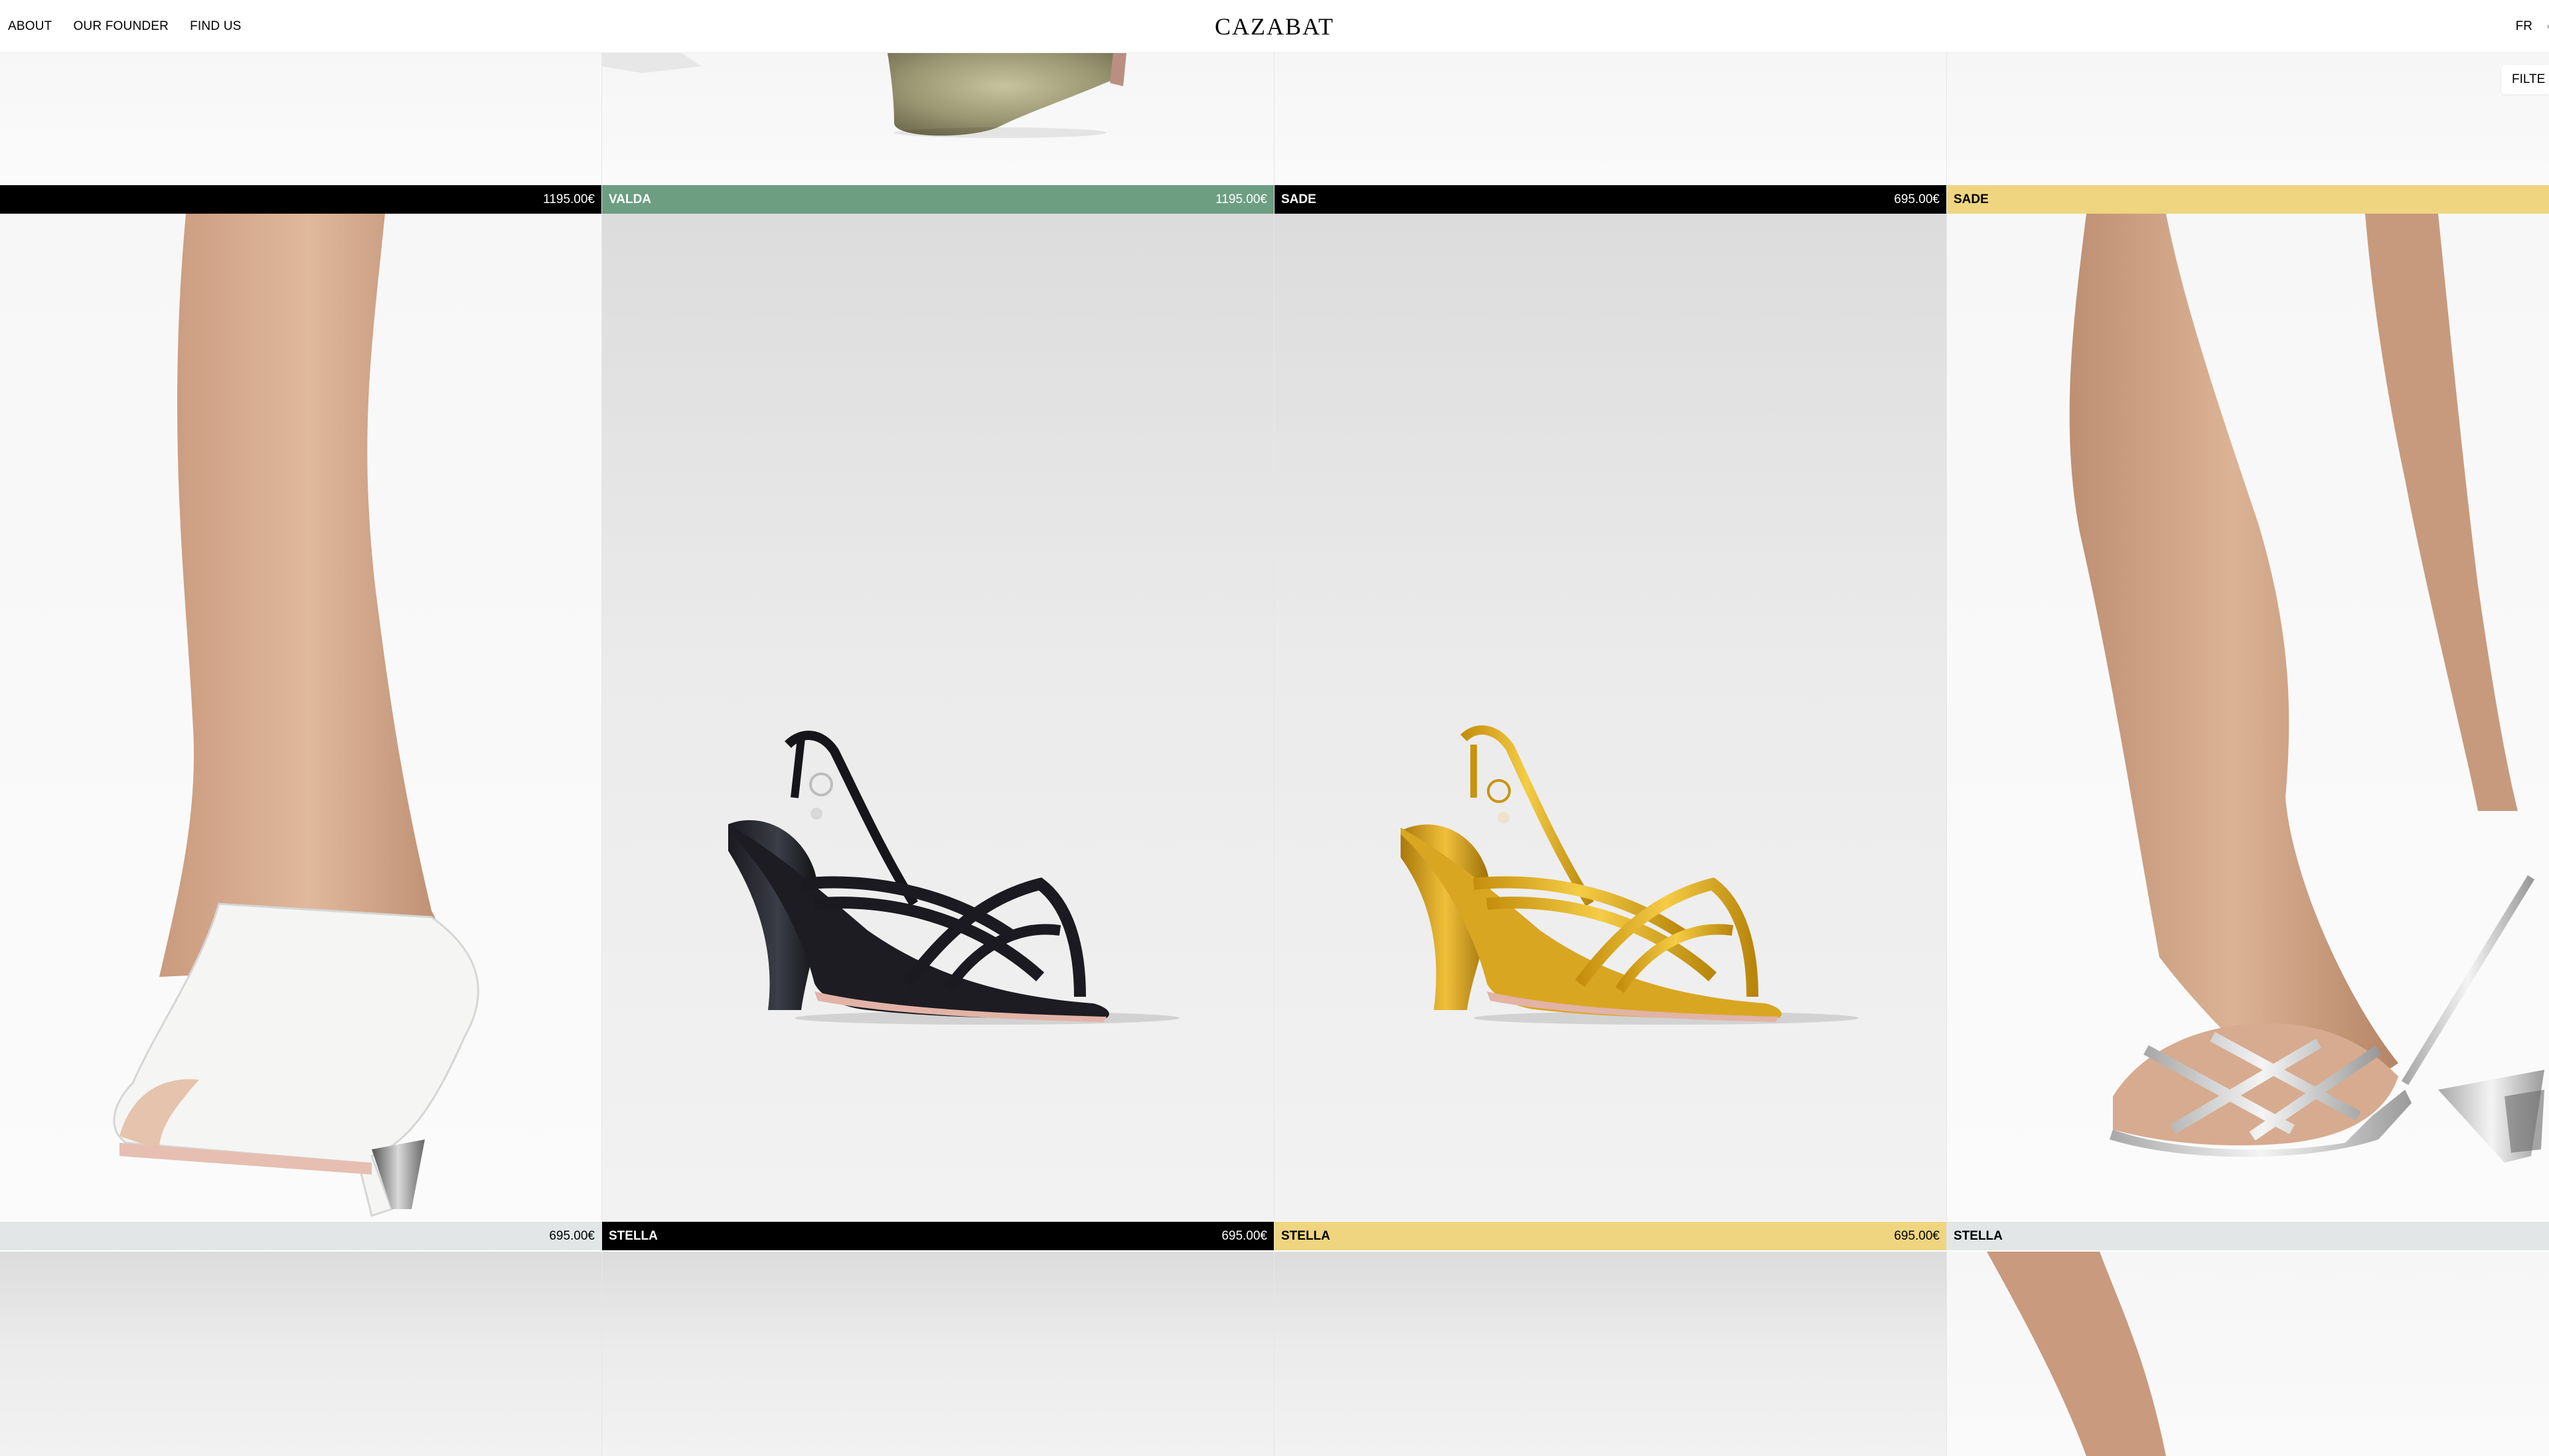  What do you see at coordinates (1630, 875) in the screenshot?
I see `gold-strappy-sandal-photo` at bounding box center [1630, 875].